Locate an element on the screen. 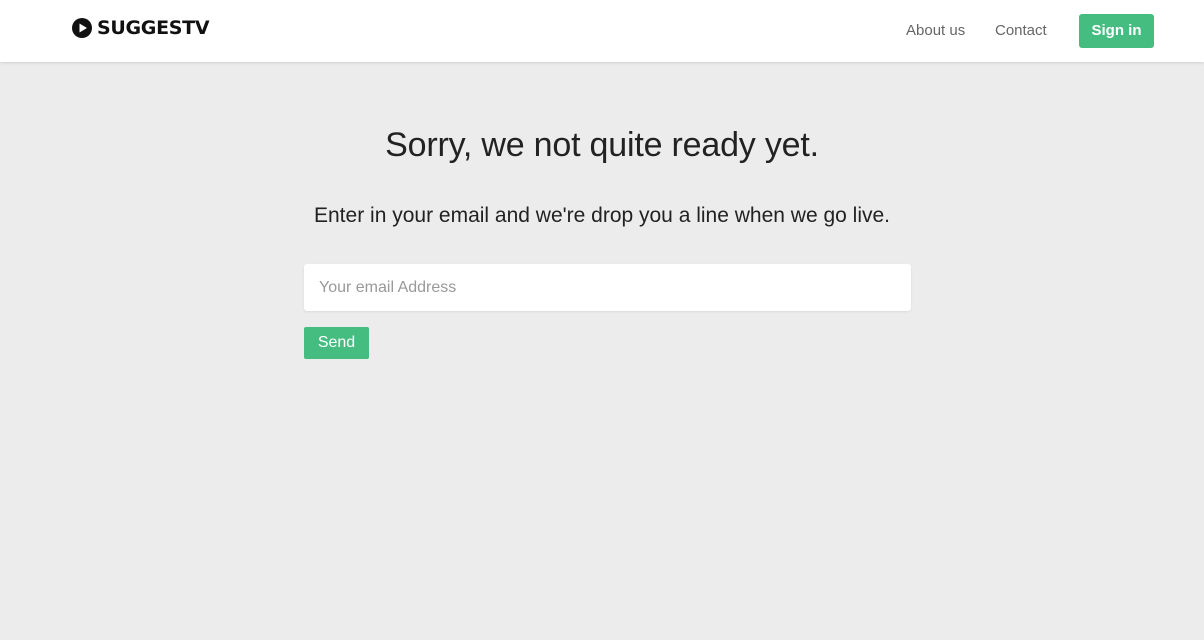 Image resolution: width=1204 pixels, height=640 pixels. brand-logo-link: SUGGESTV is located at coordinates (141, 28).